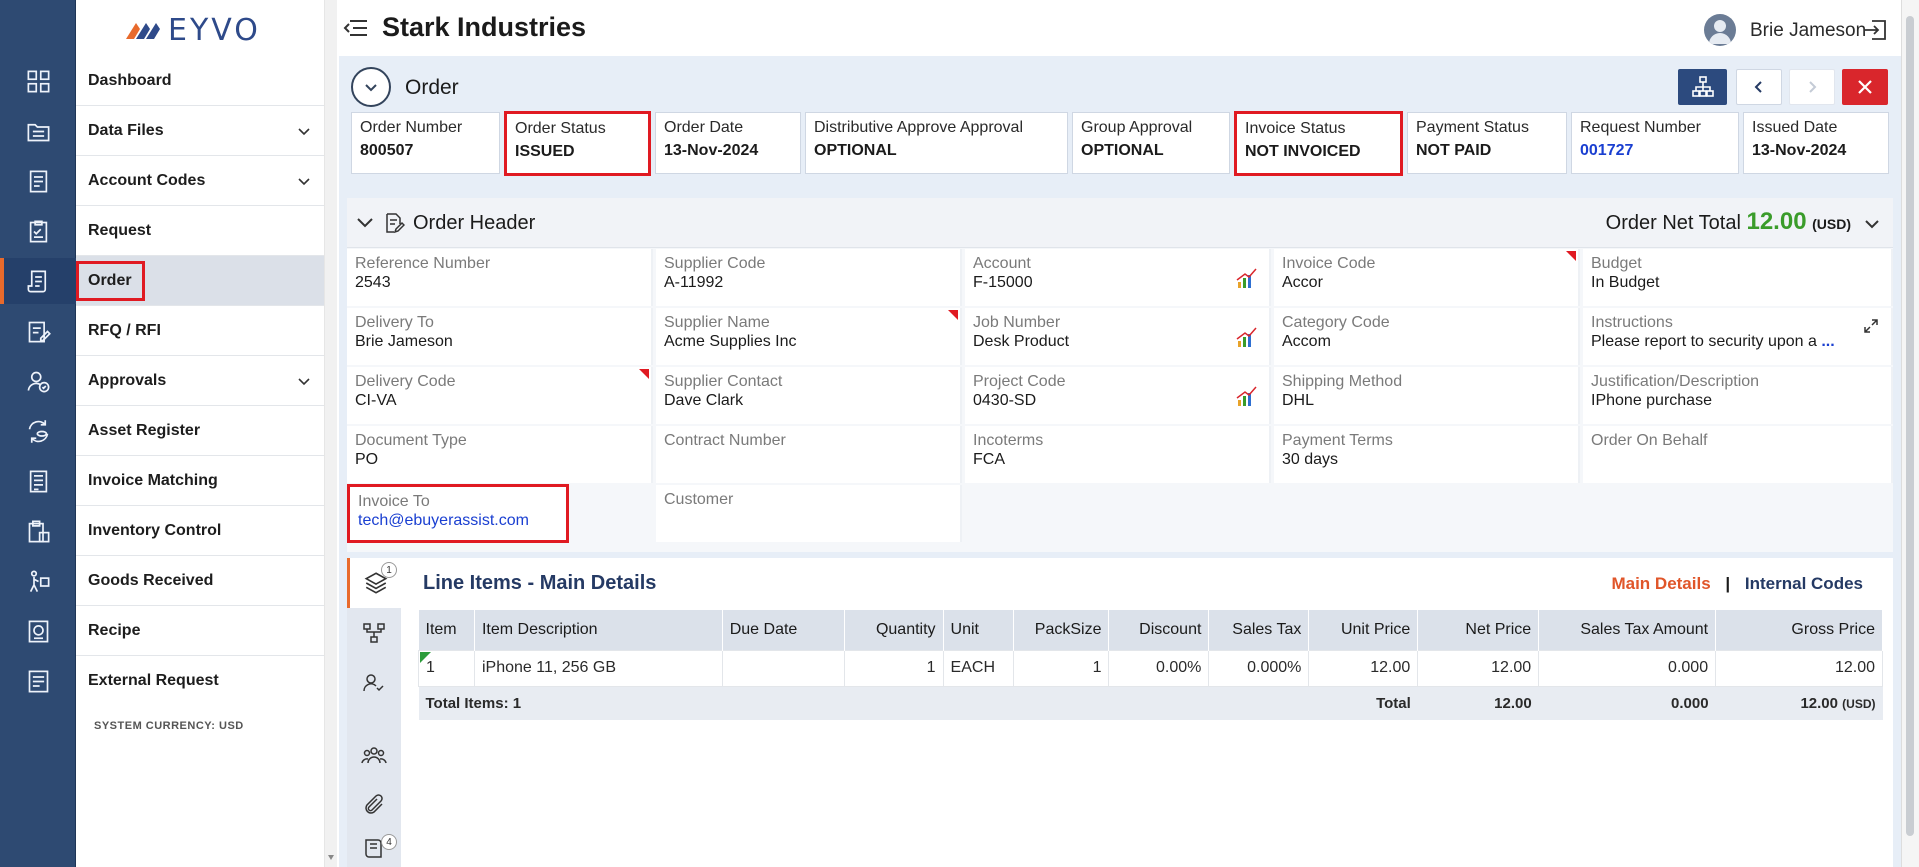 Image resolution: width=1919 pixels, height=867 pixels. Describe the element at coordinates (728, 143) in the screenshot. I see `card-order-date: Order Date 13-Nov-2024` at that location.